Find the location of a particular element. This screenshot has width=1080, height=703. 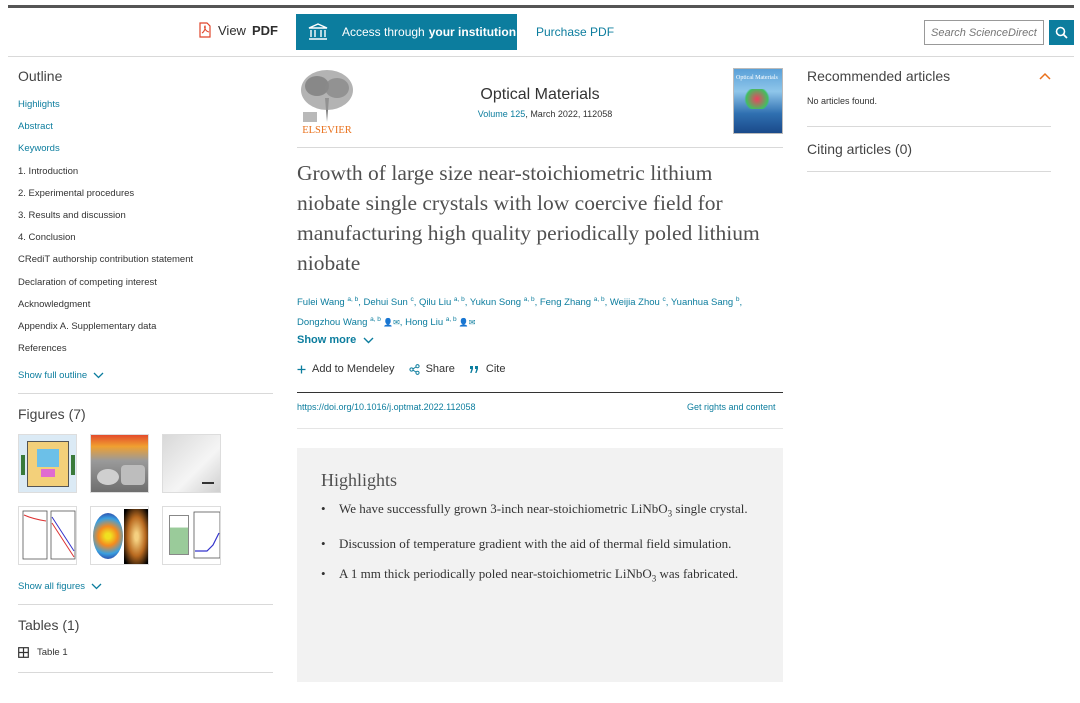

issue-date: , March 2022, 112058 is located at coordinates (569, 114).